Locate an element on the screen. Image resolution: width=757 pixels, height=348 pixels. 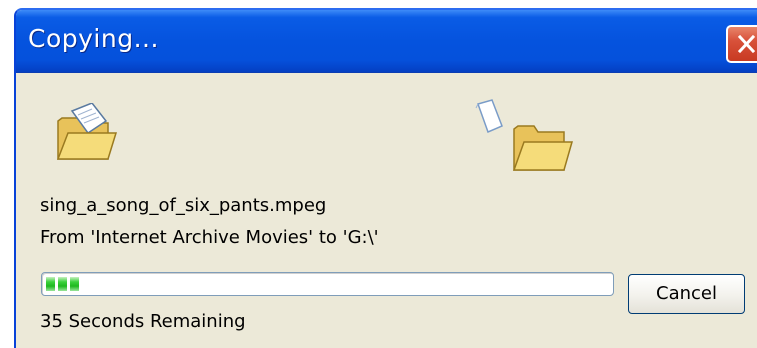
progress-fill is located at coordinates (62, 284).